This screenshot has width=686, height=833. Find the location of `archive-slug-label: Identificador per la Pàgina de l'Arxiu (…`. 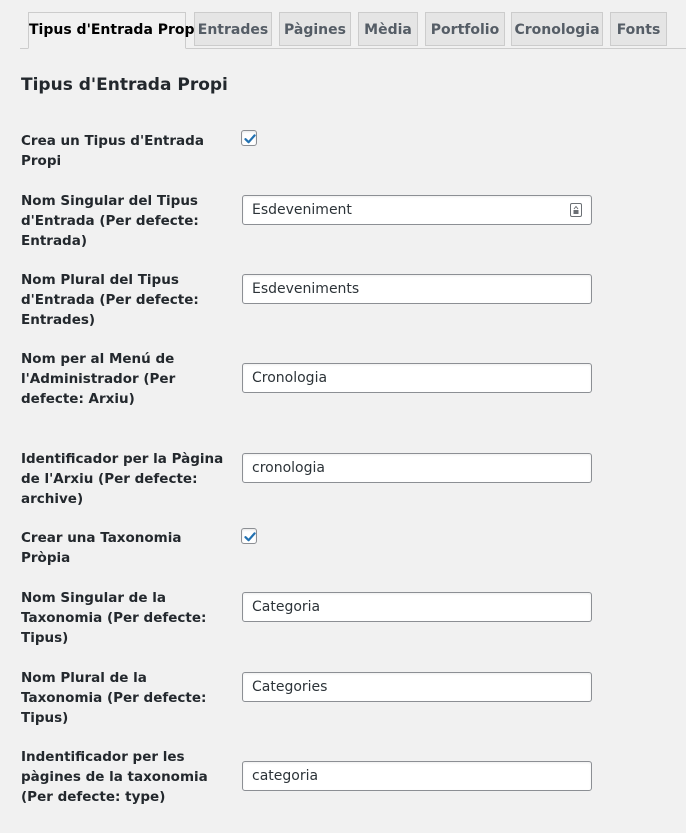

archive-slug-label: Identificador per la Pàgina de l'Arxiu (… is located at coordinates (122, 479).